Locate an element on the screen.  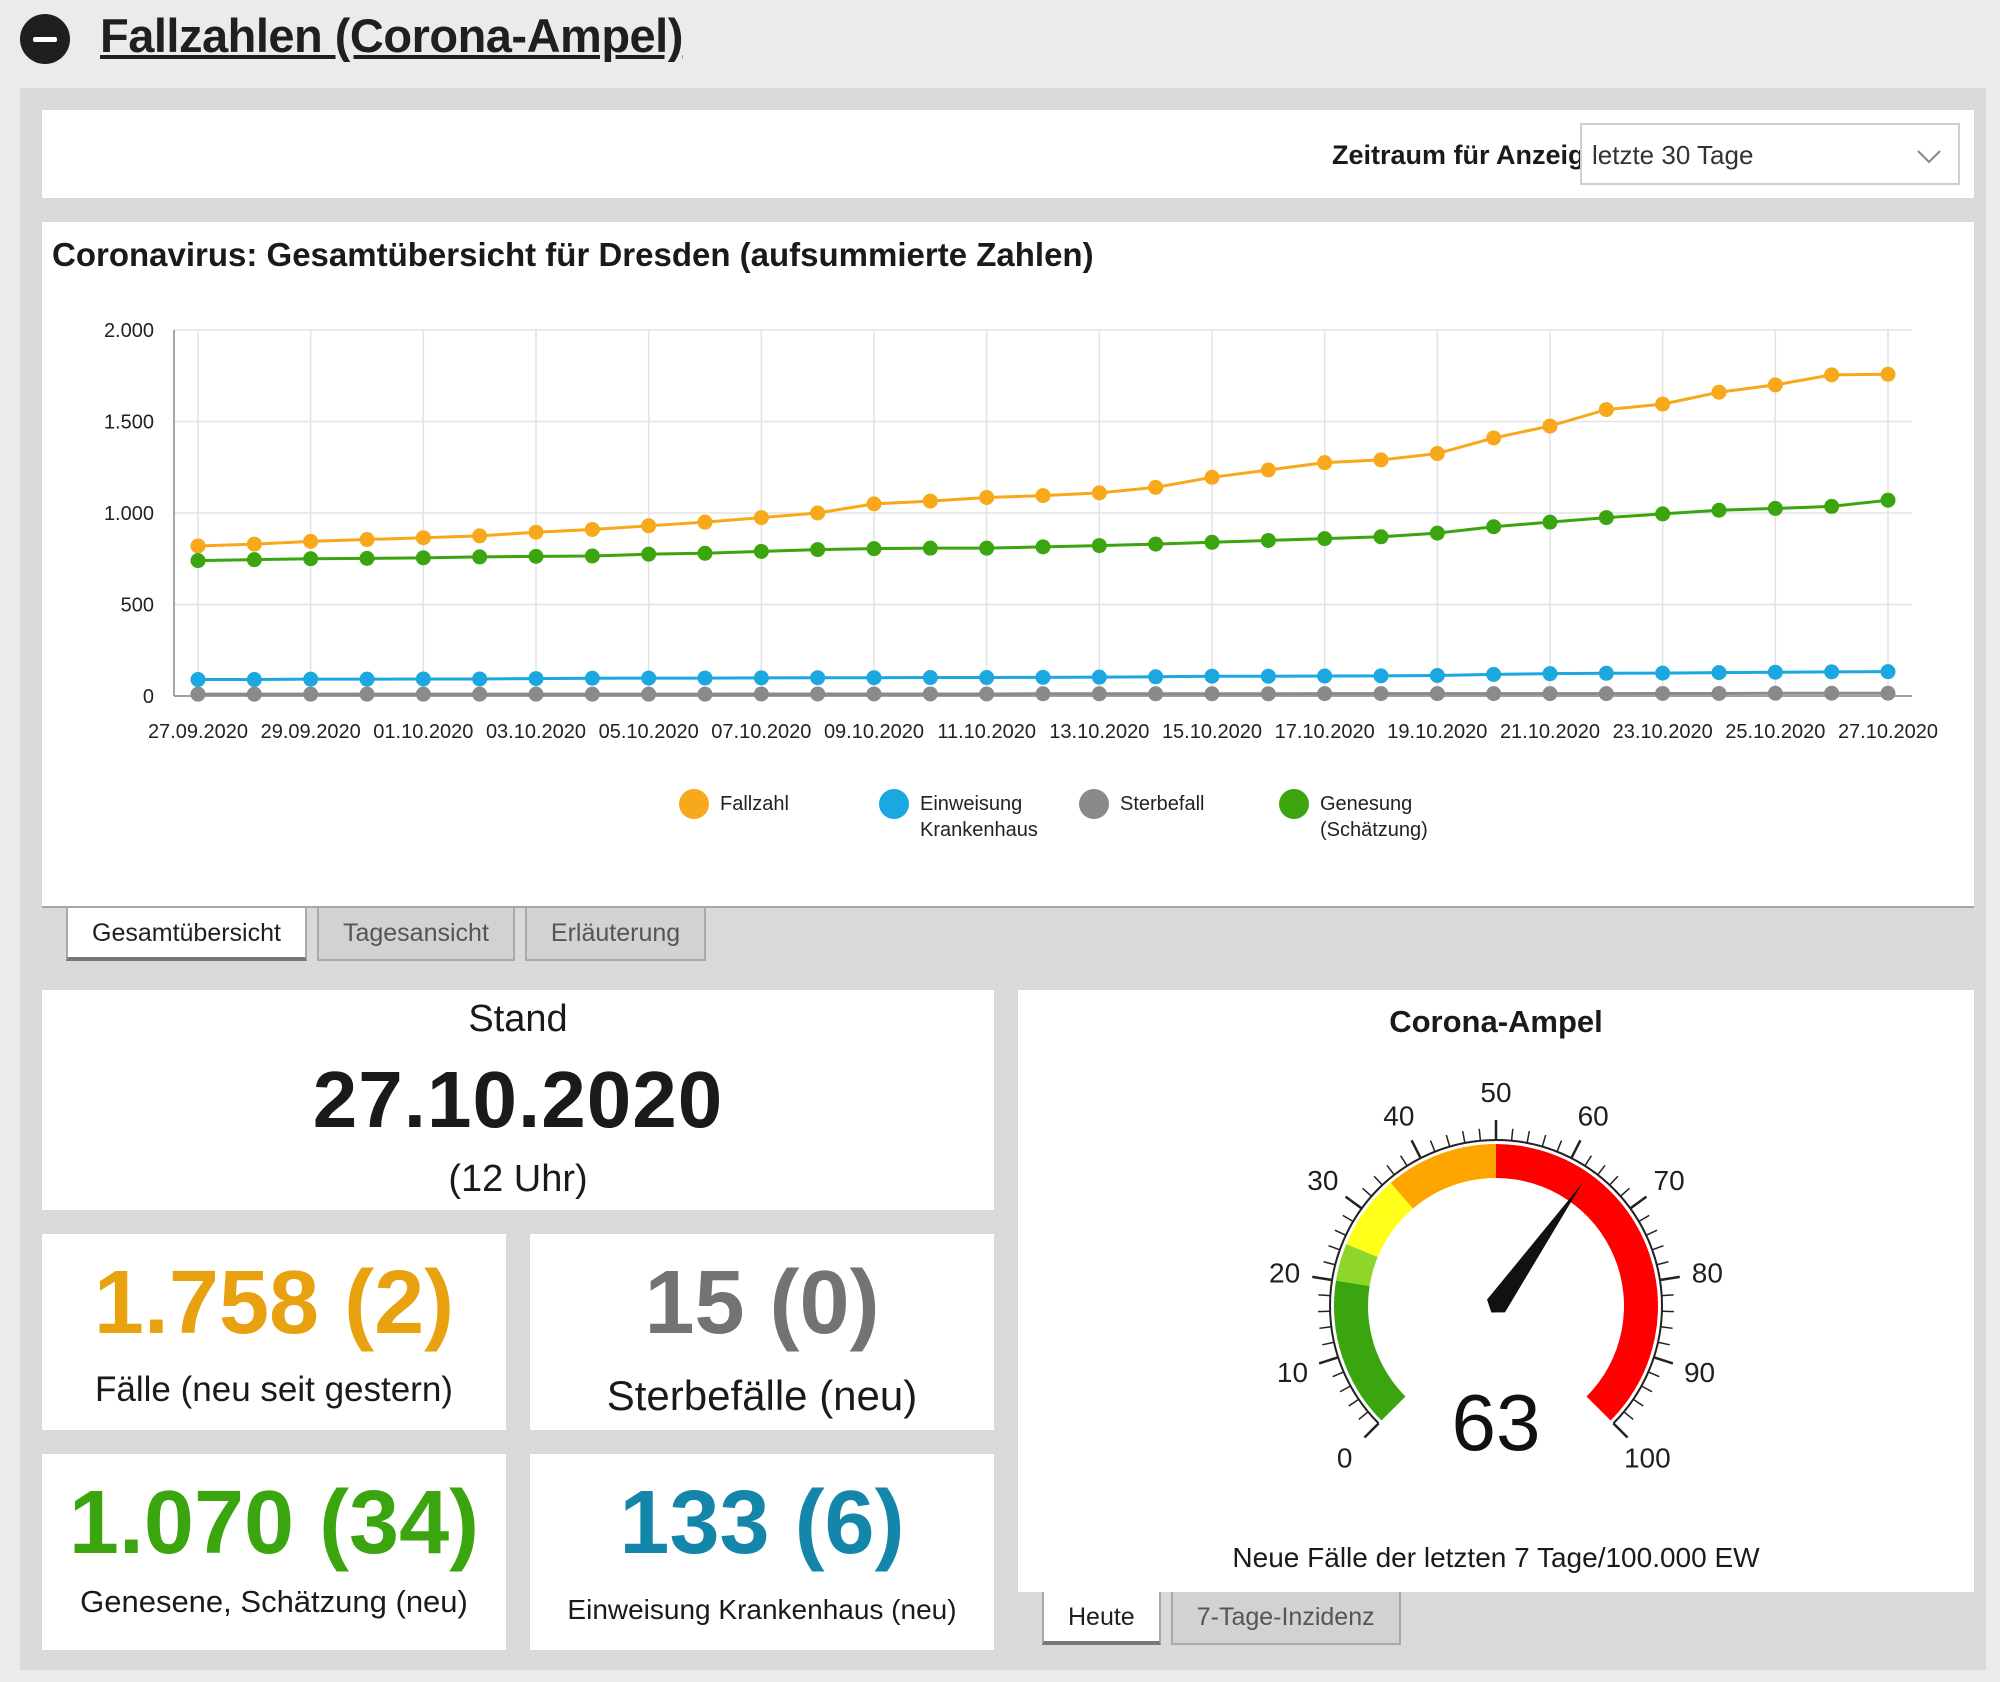
y-tick-label: 500 is located at coordinates (137, 606).